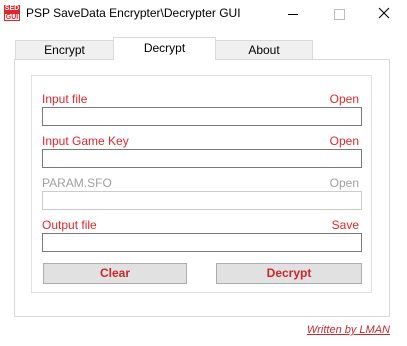 The image size is (407, 346). Describe the element at coordinates (202, 242) in the screenshot. I see `output-file-field` at that location.